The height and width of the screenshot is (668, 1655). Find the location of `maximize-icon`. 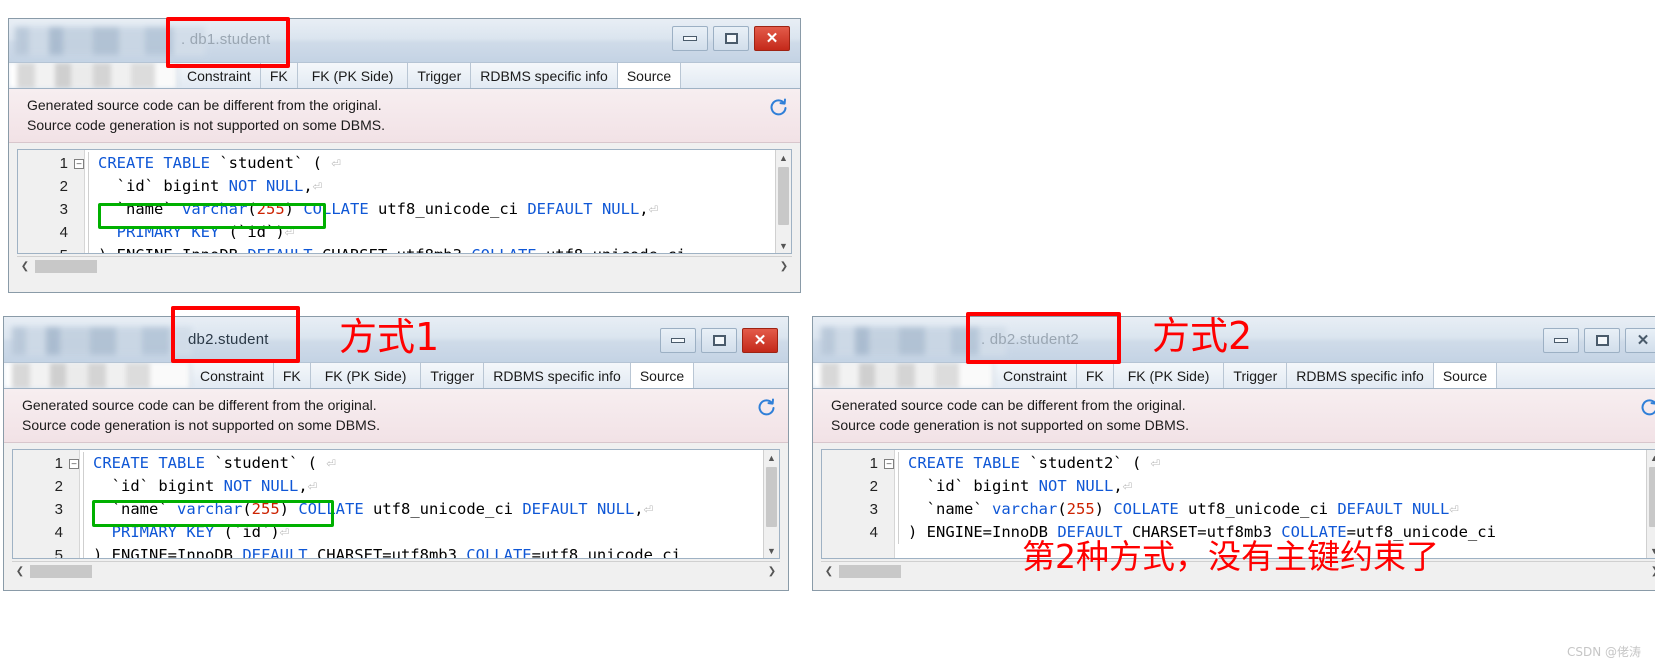

maximize-icon is located at coordinates (719, 340).